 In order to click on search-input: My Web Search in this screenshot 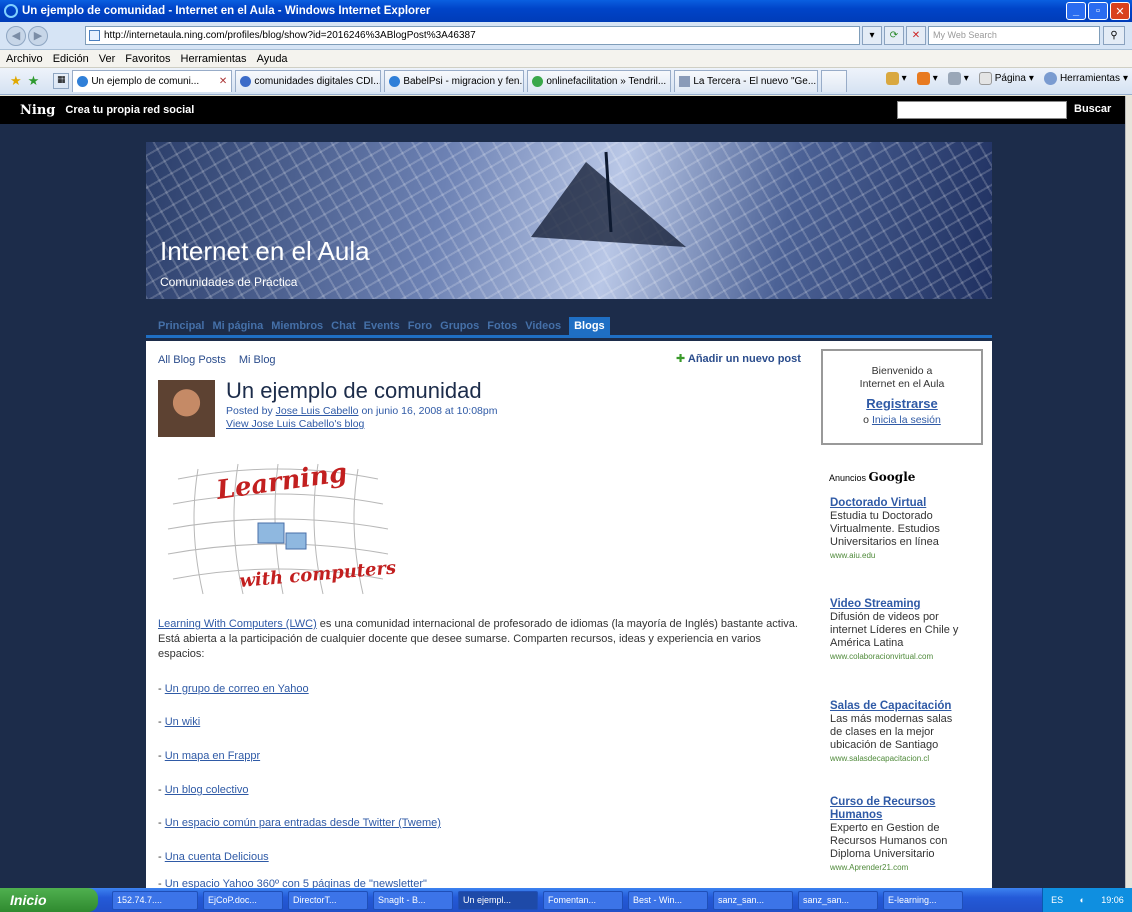, I will do `click(1014, 35)`.